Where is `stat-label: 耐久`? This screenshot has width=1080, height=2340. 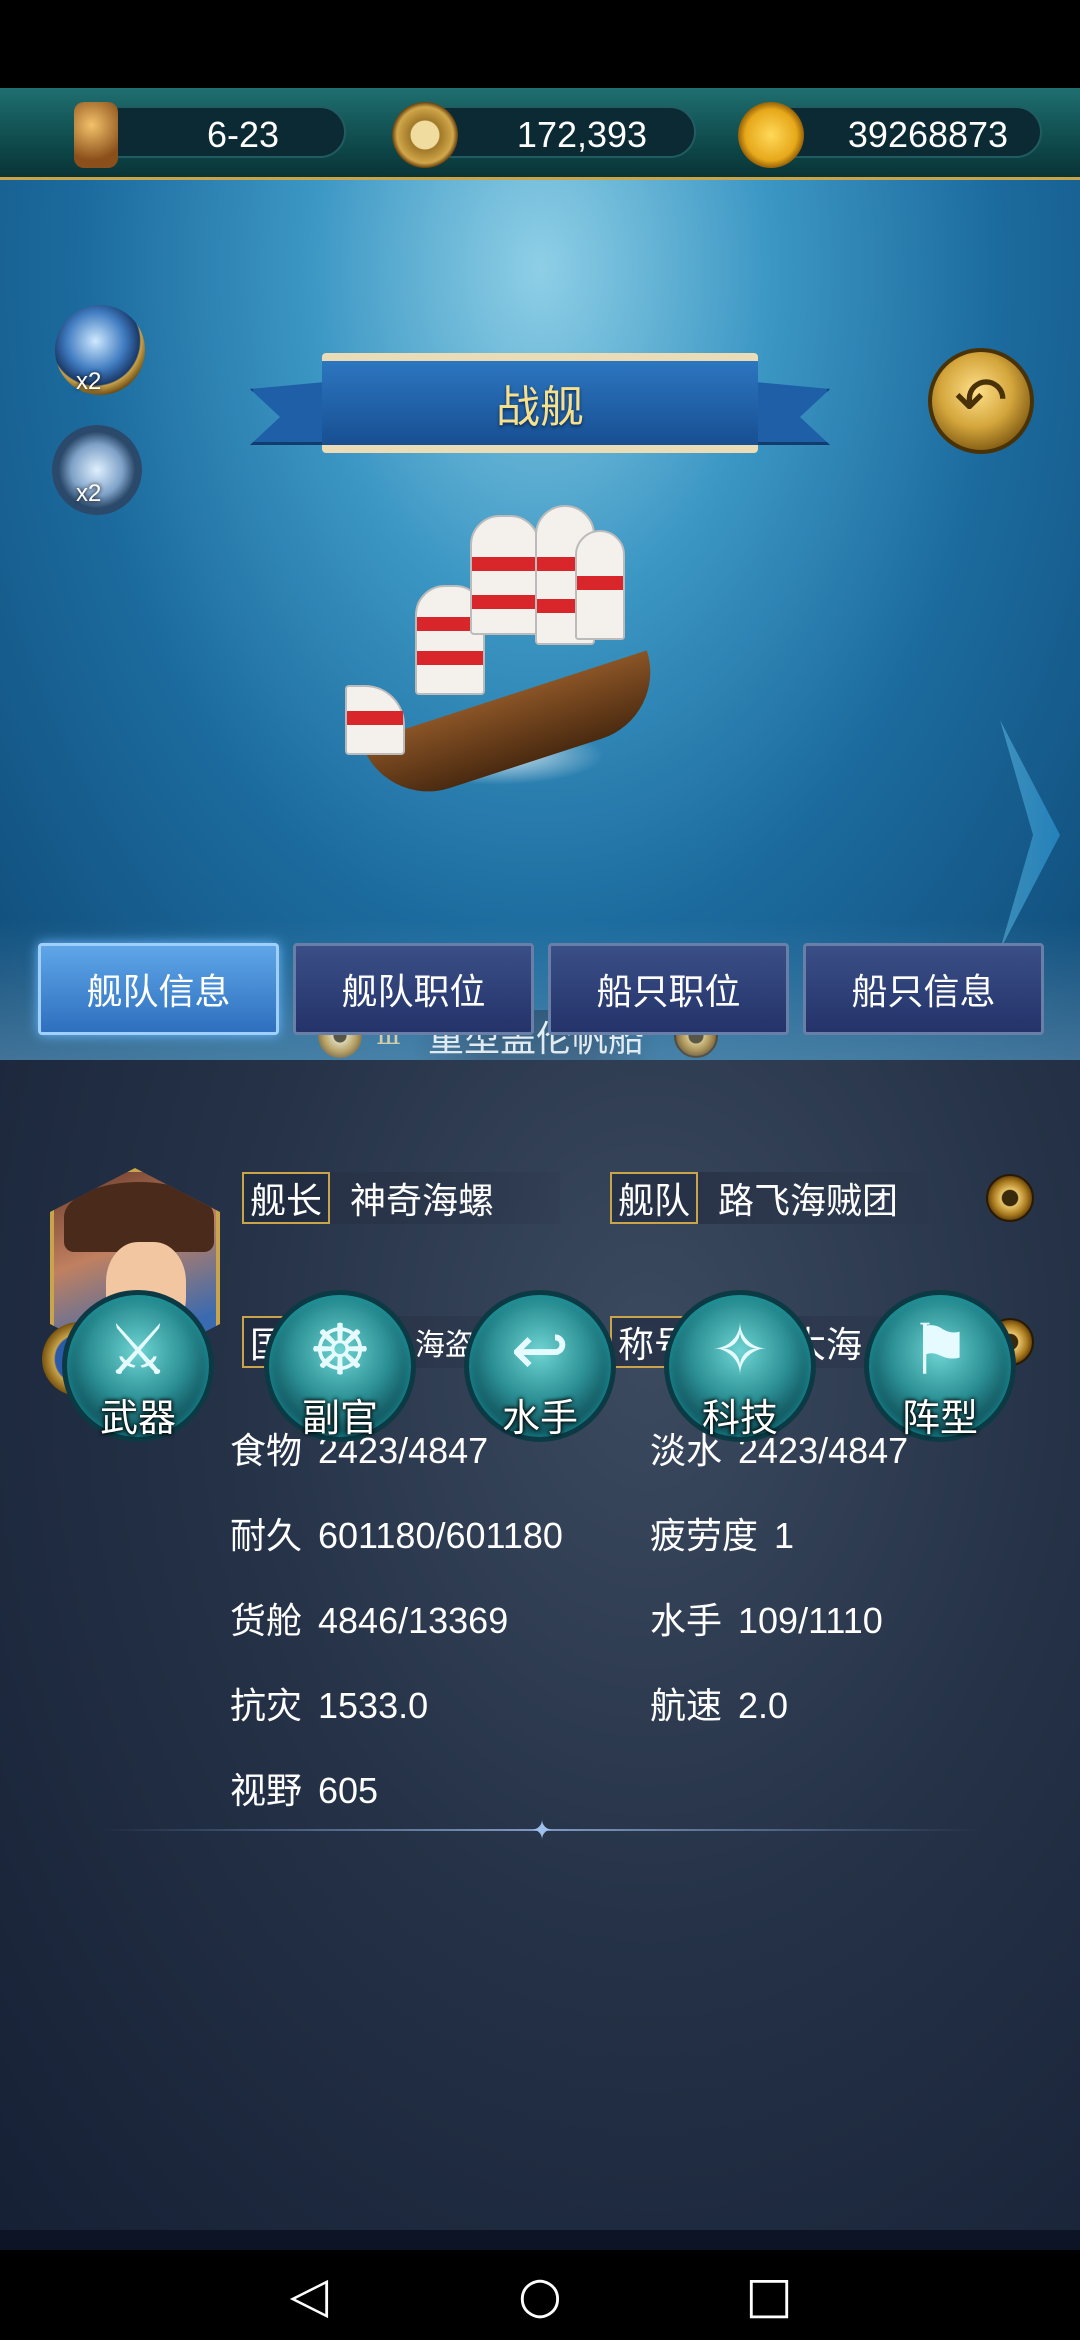 stat-label: 耐久 is located at coordinates (266, 1536).